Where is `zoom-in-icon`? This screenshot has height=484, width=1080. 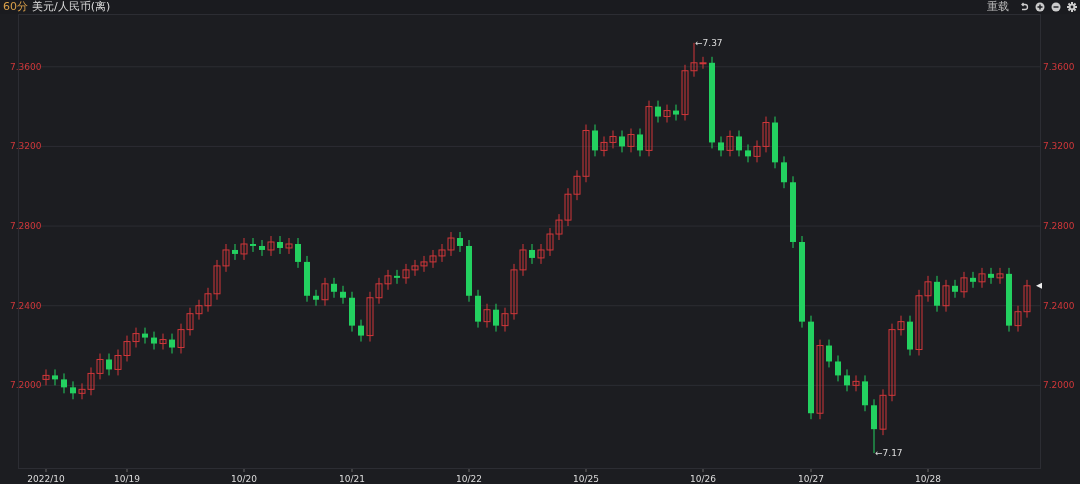 zoom-in-icon is located at coordinates (1040, 7).